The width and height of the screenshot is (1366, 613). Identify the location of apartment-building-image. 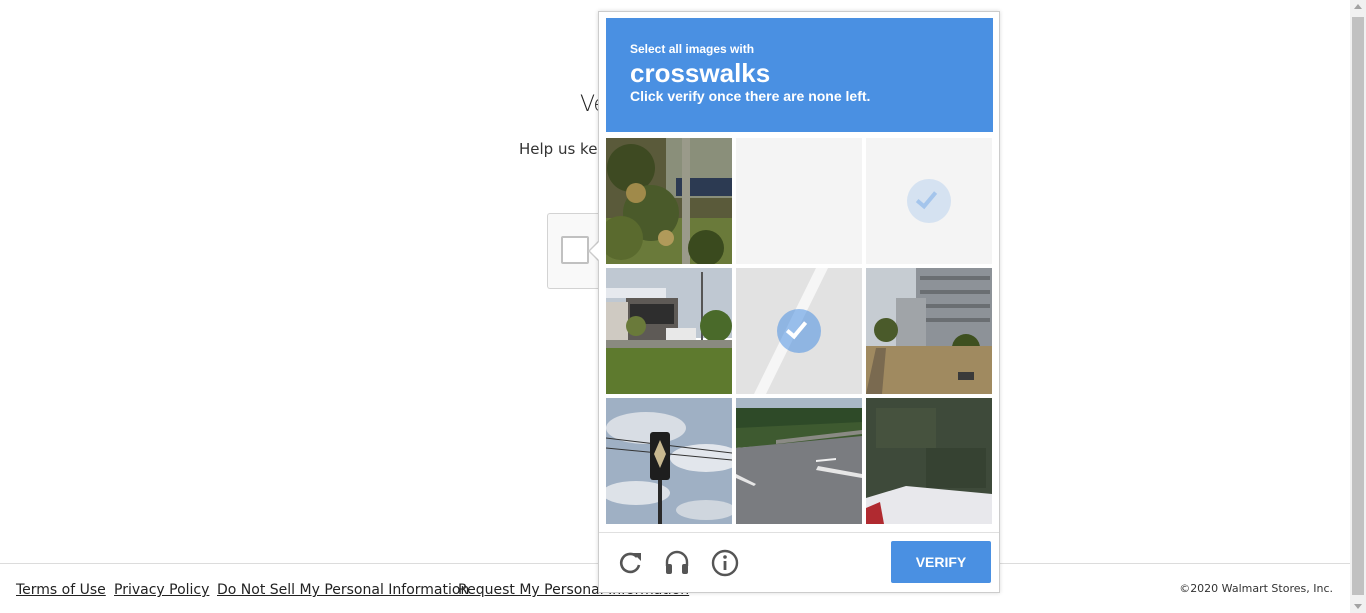
(929, 331).